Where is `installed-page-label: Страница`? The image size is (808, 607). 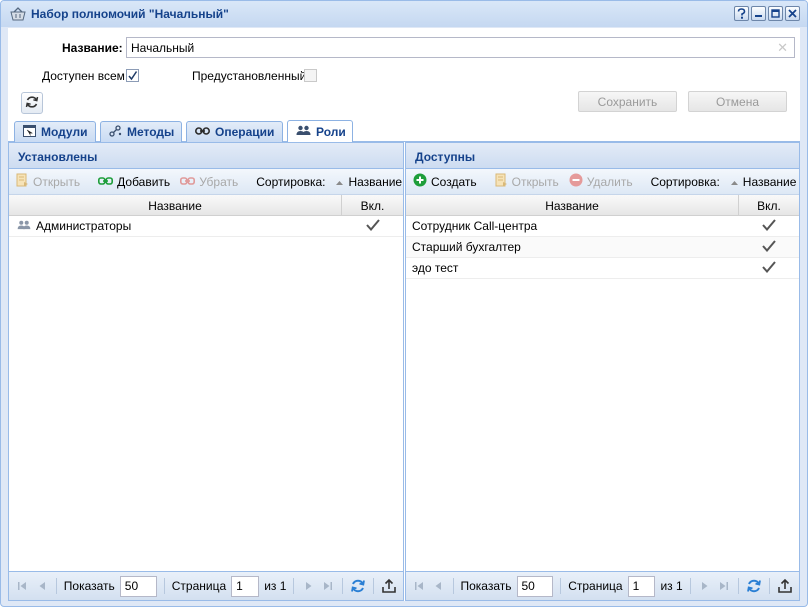
installed-page-label: Страница is located at coordinates (199, 586).